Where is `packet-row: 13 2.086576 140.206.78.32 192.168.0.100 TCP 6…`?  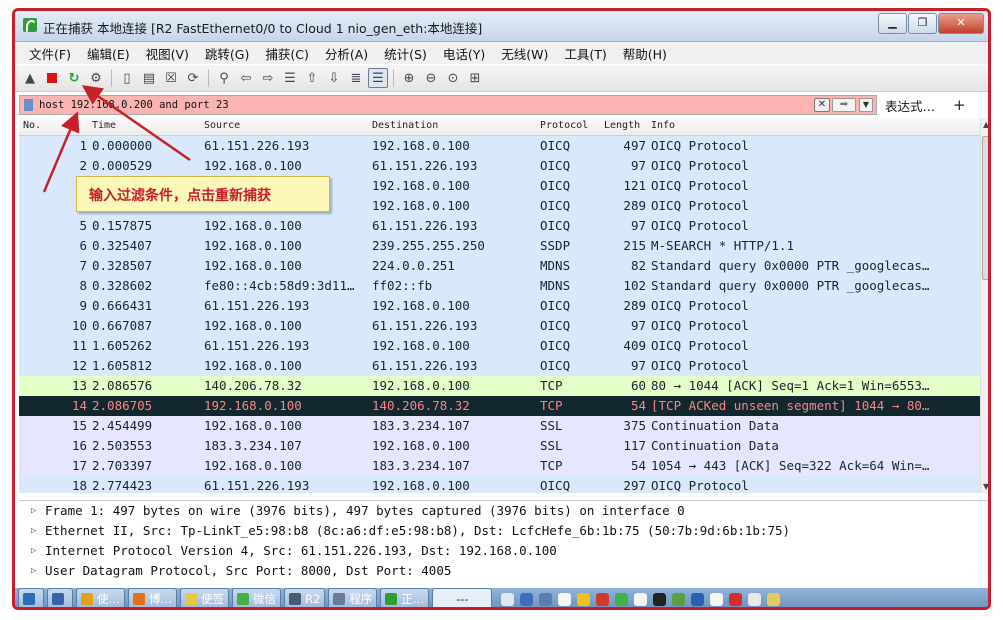 packet-row: 13 2.086576 140.206.78.32 192.168.0.100 TCP 6… is located at coordinates (499, 386).